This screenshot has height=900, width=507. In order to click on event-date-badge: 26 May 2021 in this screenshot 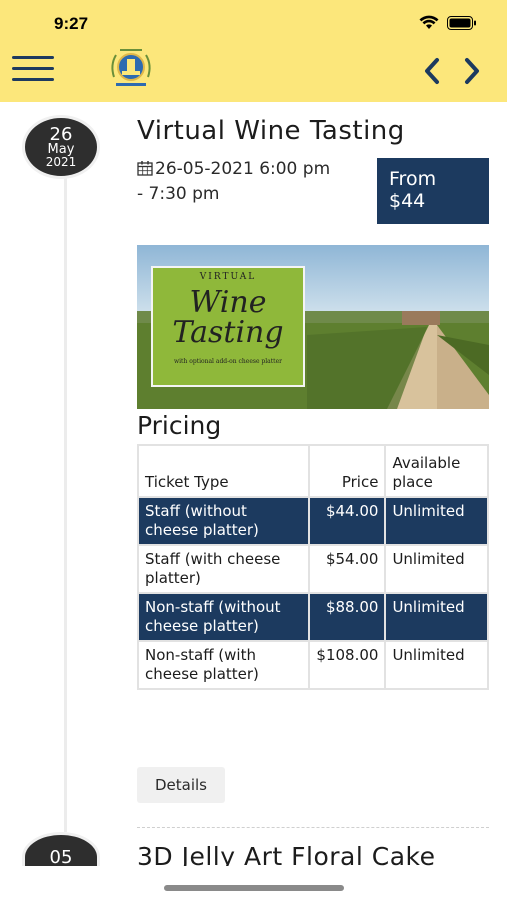, I will do `click(61, 147)`.